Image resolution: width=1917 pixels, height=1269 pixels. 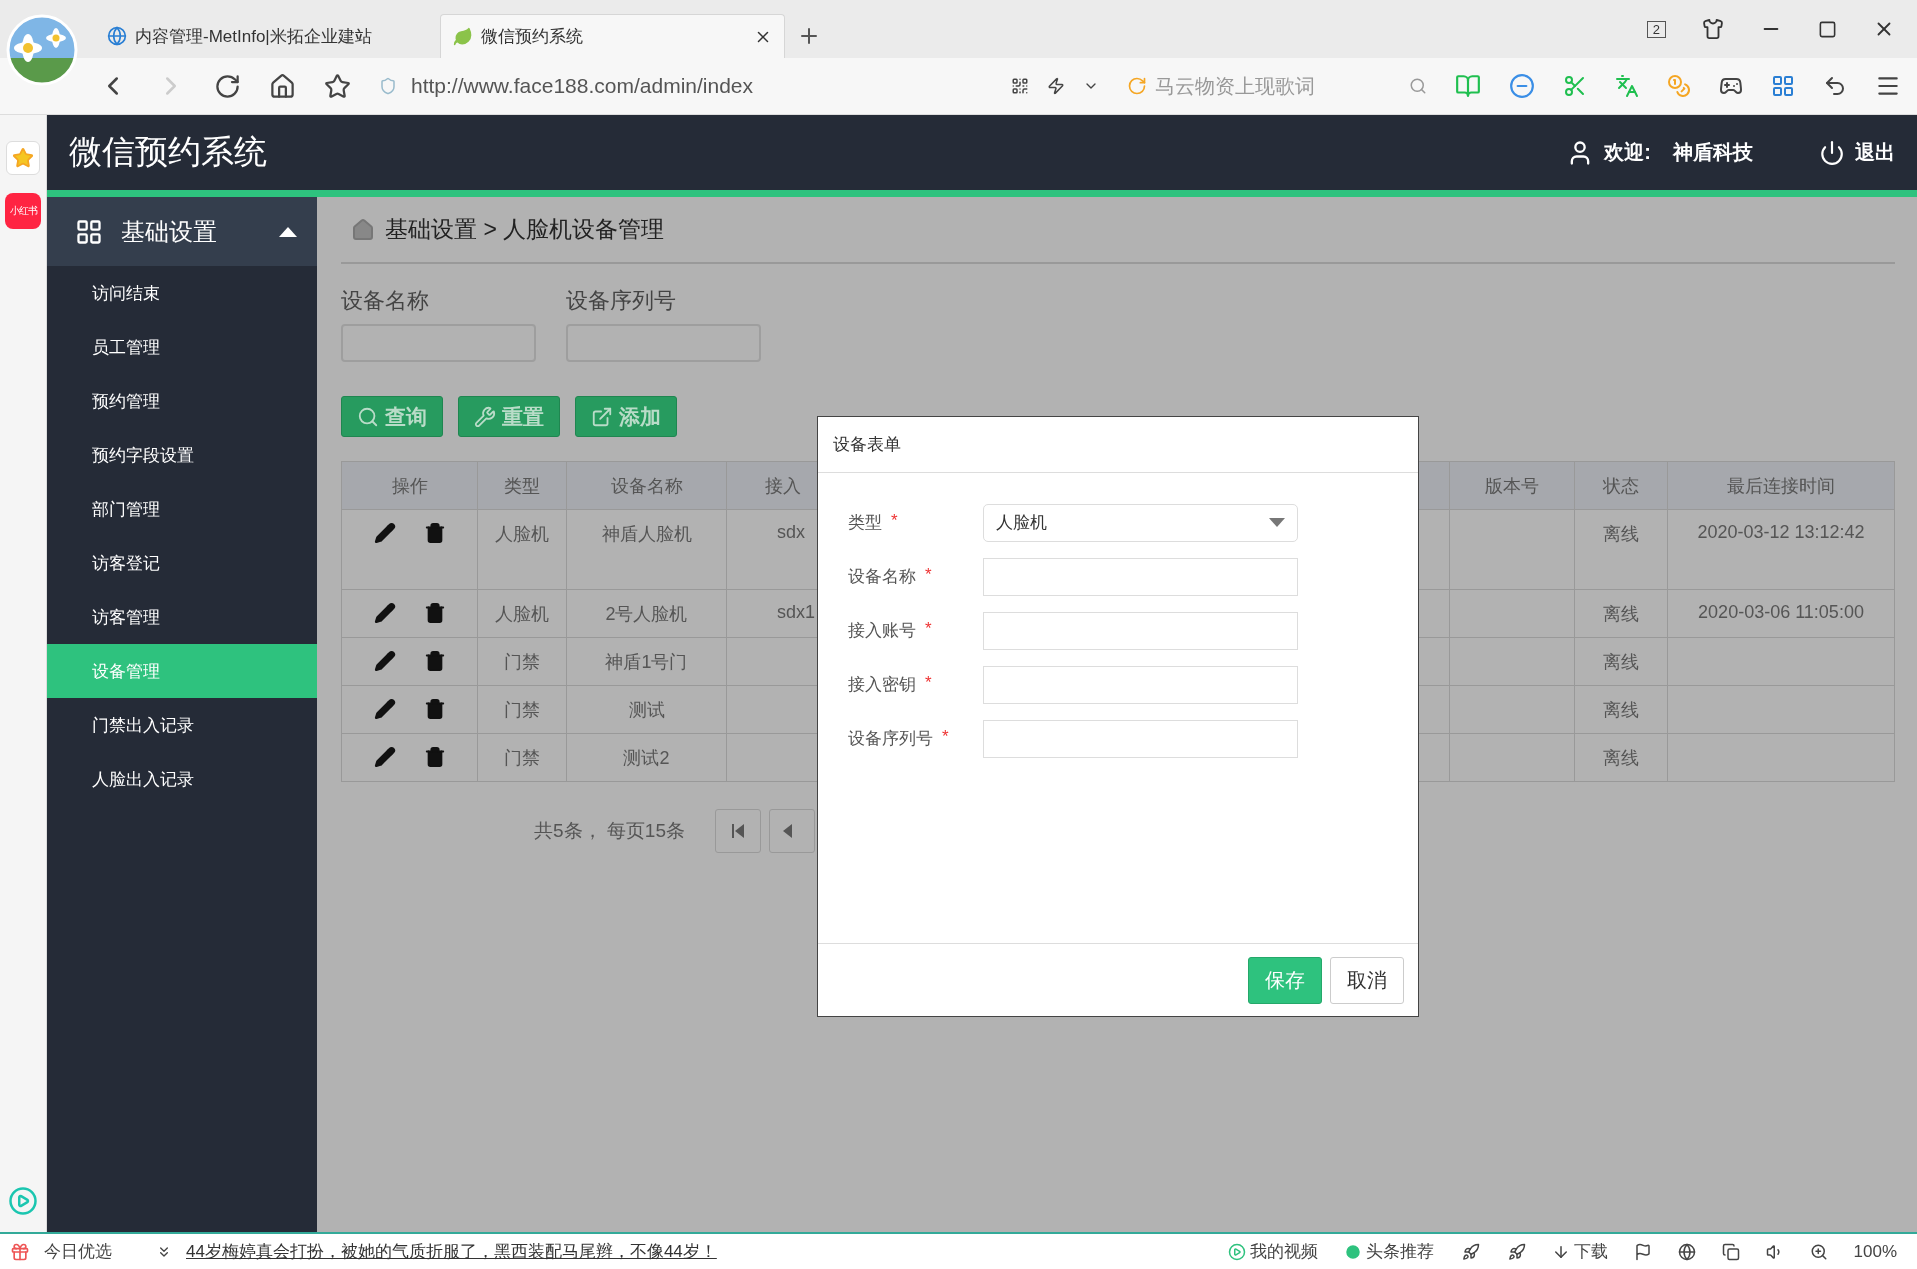 What do you see at coordinates (182, 509) in the screenshot?
I see `sidebar-item: 部门管理` at bounding box center [182, 509].